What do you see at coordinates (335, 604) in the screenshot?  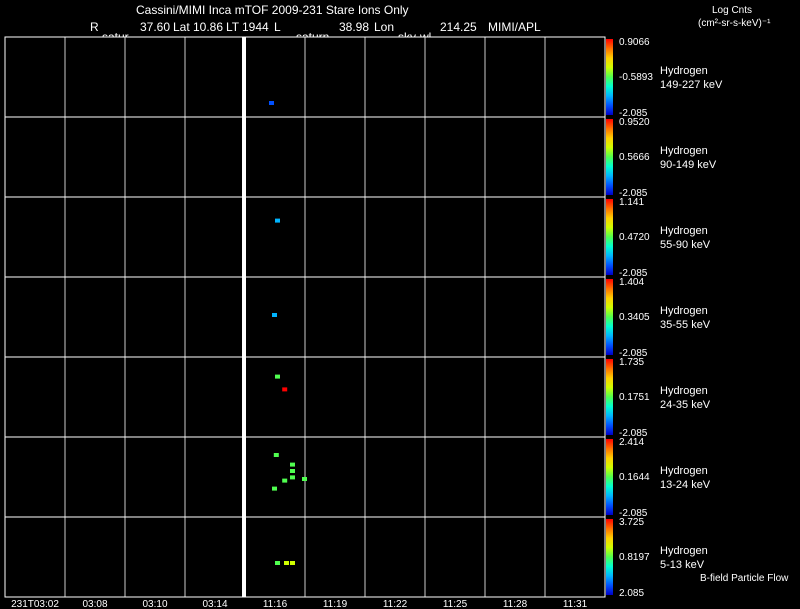 I see `x-tick-label: 11:19` at bounding box center [335, 604].